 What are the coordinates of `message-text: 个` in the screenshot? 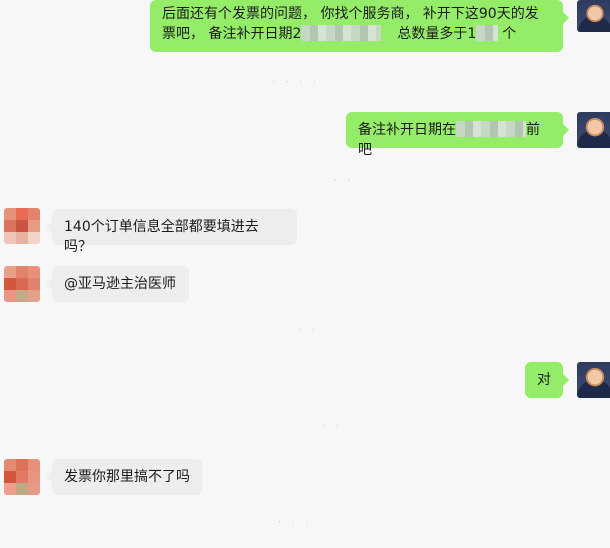 It's located at (509, 34).